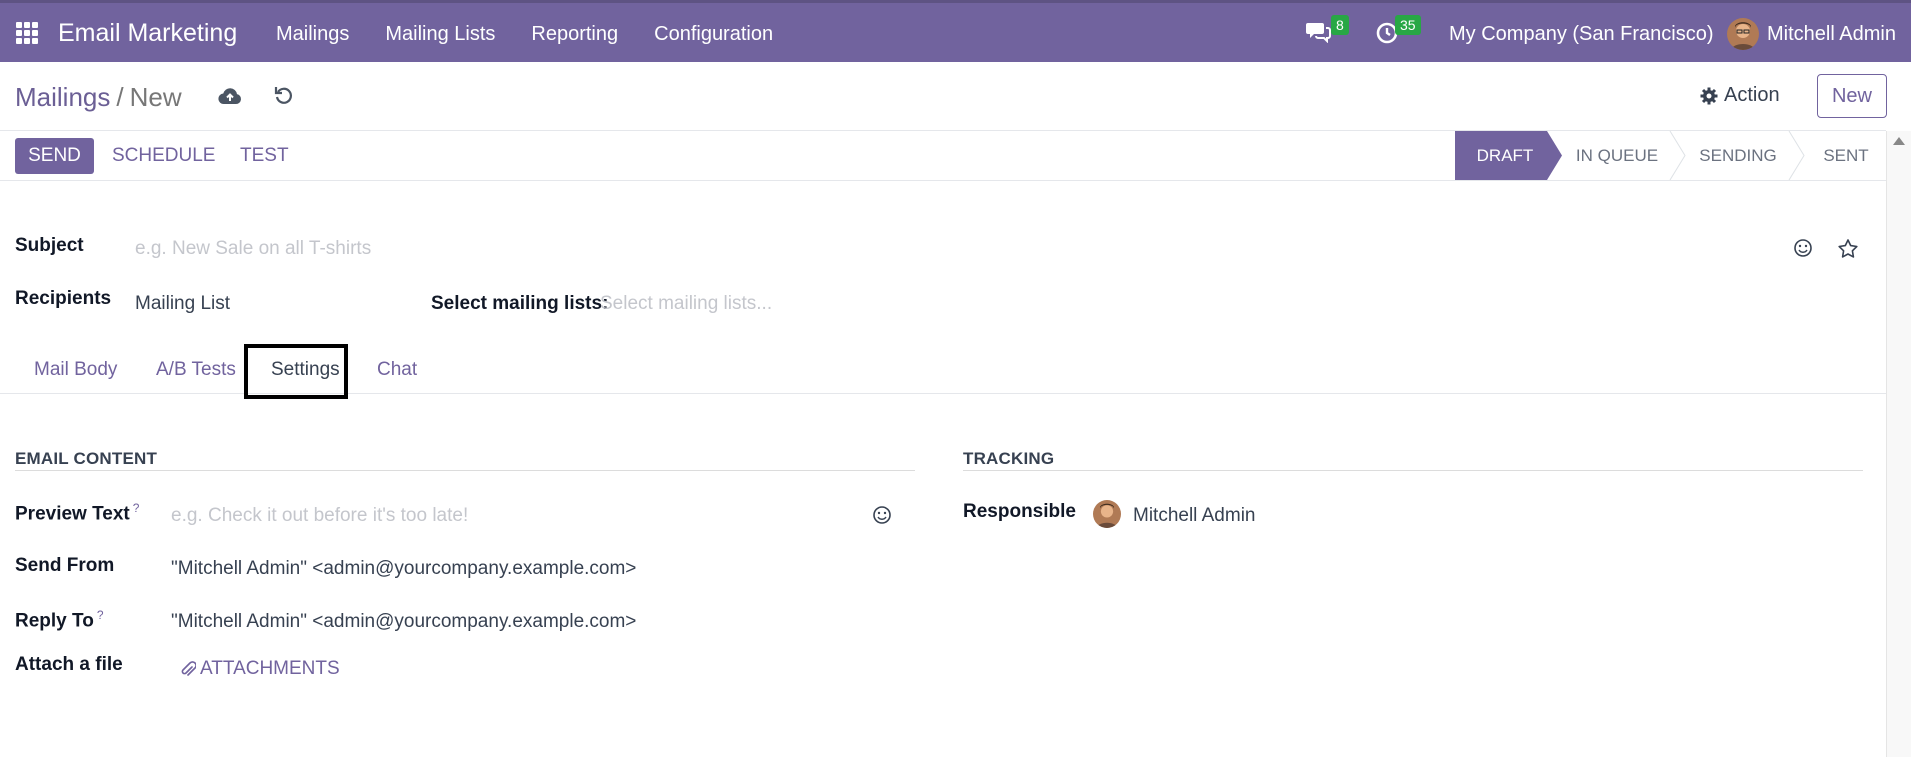  I want to click on stage-sent: SENT, so click(1846, 155).